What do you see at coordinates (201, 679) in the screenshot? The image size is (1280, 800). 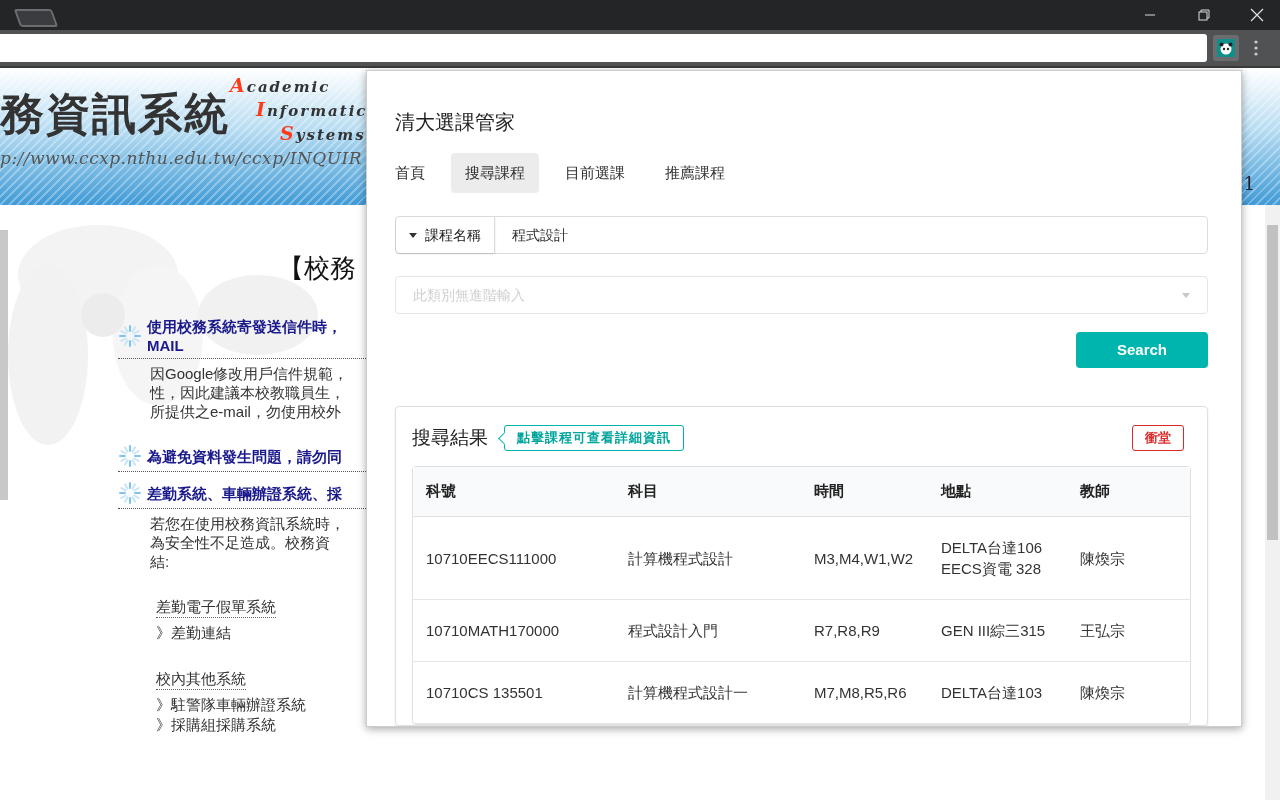 I see `system-heading: 校內其他系統` at bounding box center [201, 679].